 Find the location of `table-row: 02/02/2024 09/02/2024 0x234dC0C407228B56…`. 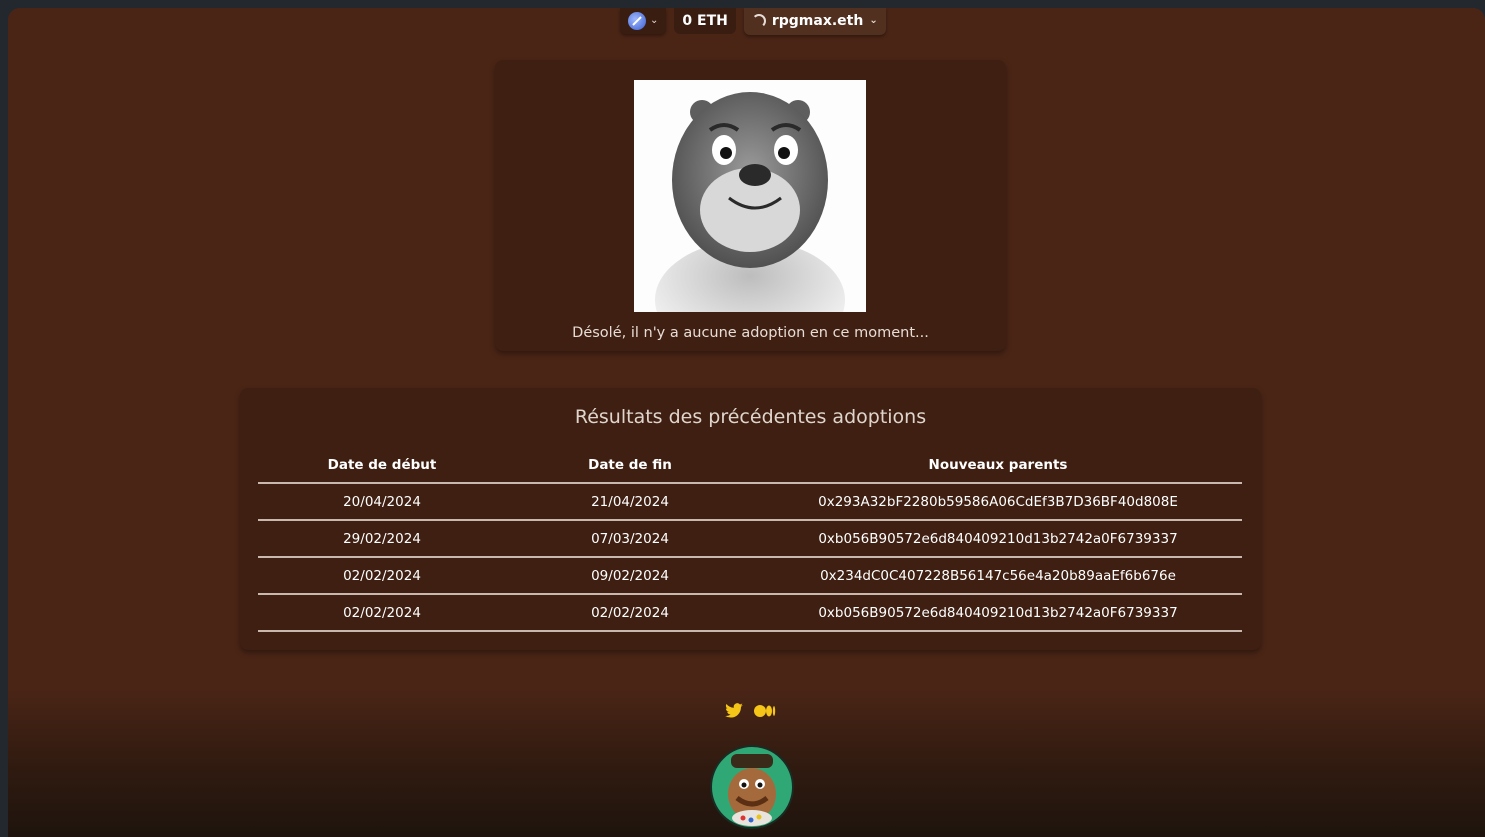

table-row: 02/02/2024 09/02/2024 0x234dC0C407228B56… is located at coordinates (750, 576).